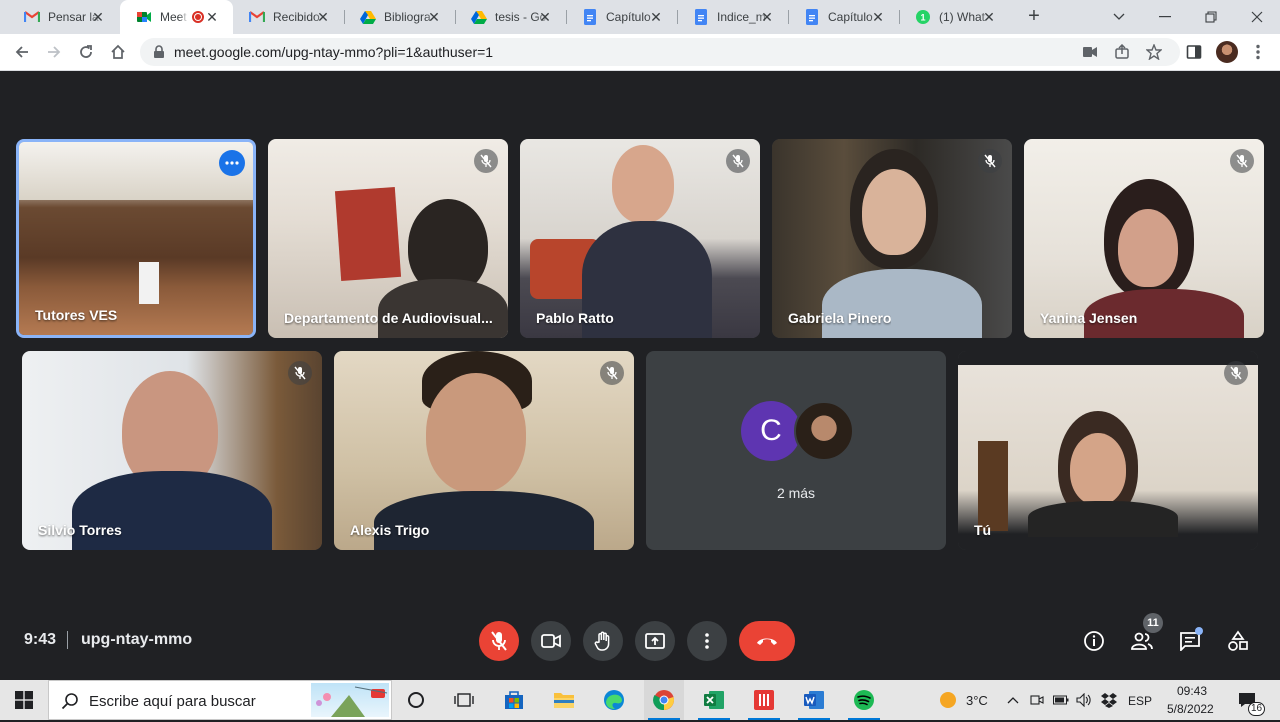  I want to click on camera-toggle-button, so click(551, 641).